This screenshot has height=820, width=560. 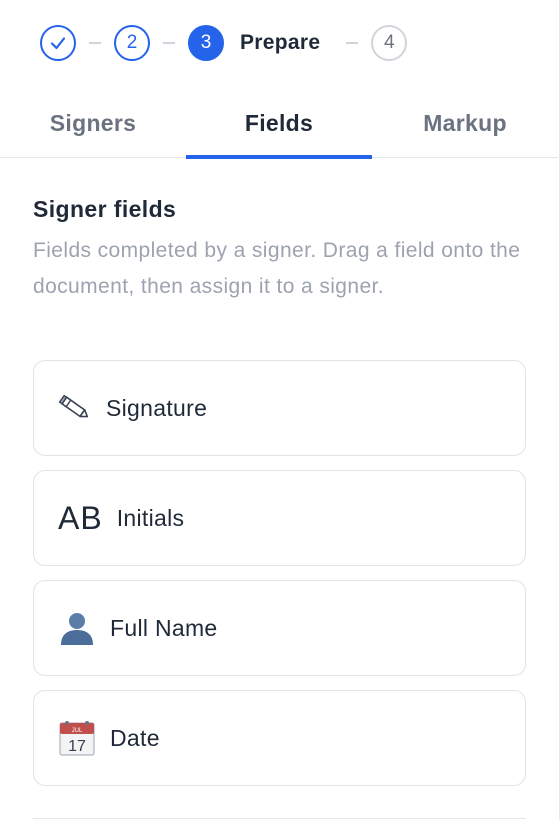 I want to click on step-3-current: 3, so click(x=206, y=43).